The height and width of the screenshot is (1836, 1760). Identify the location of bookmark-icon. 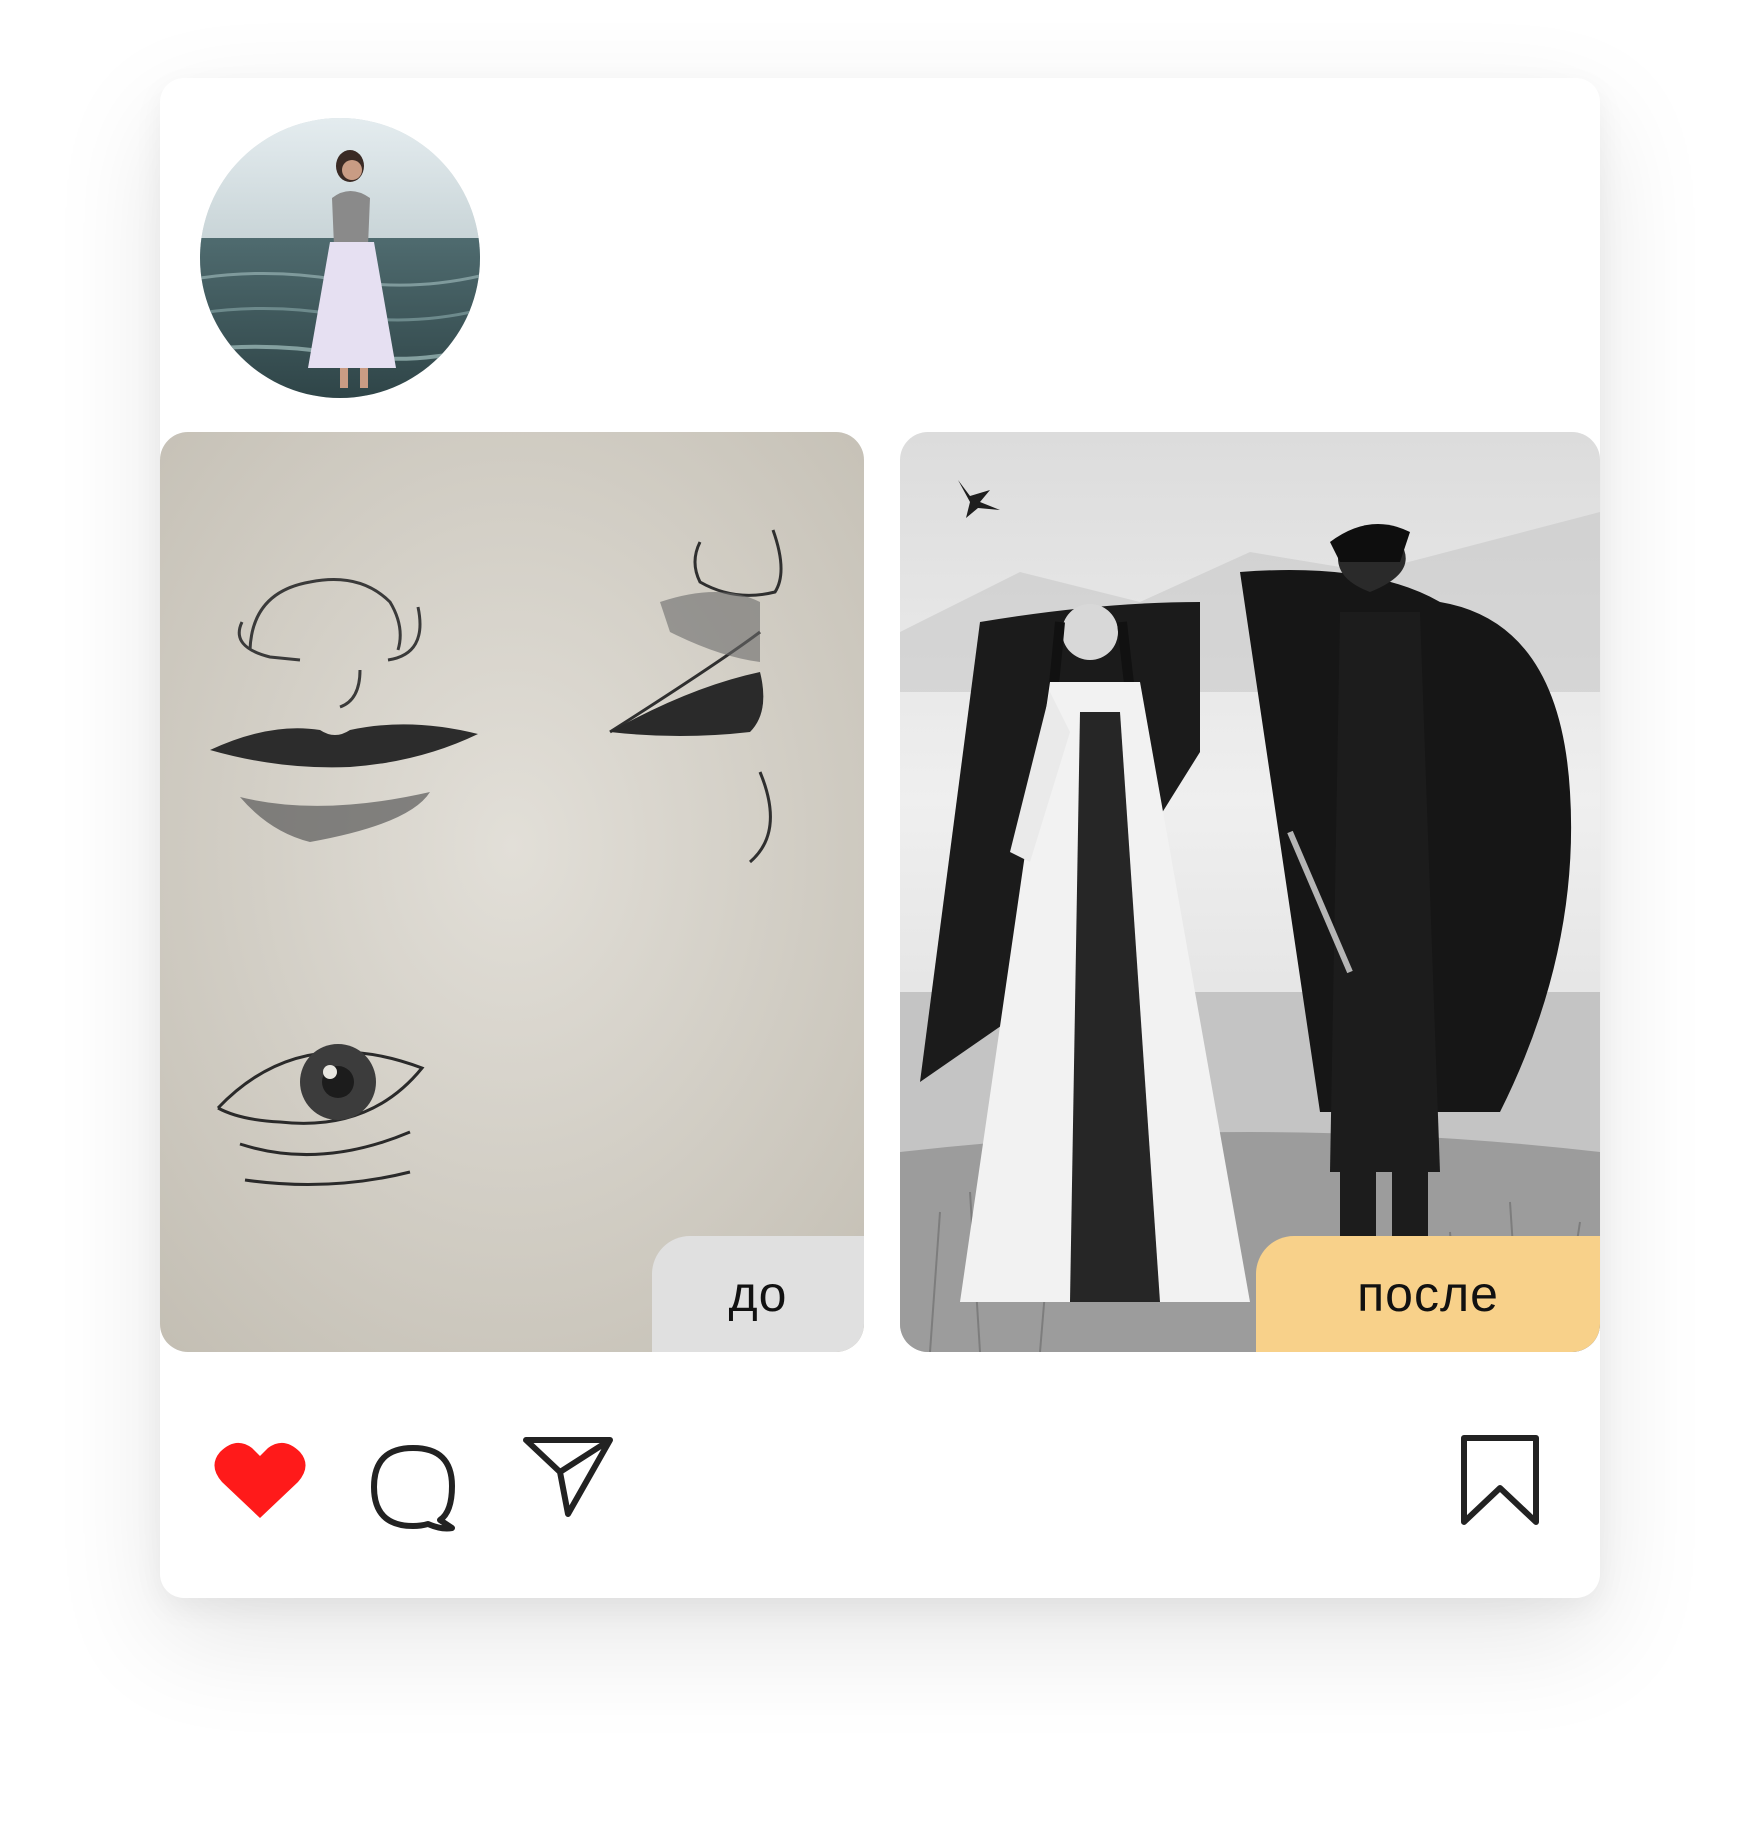
(1500, 1480).